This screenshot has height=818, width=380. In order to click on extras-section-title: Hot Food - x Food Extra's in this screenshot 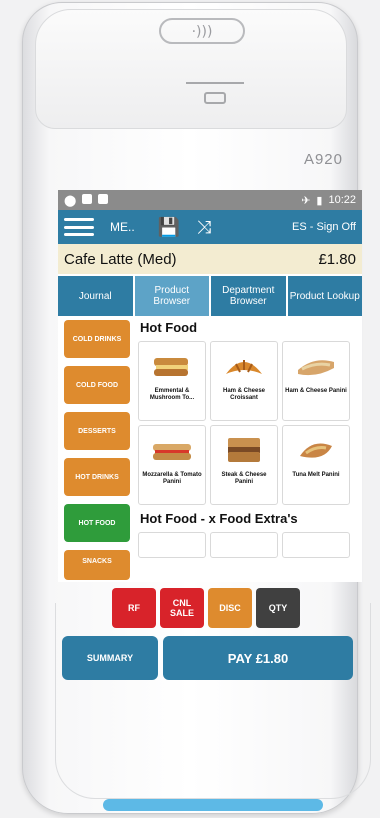, I will do `click(219, 518)`.